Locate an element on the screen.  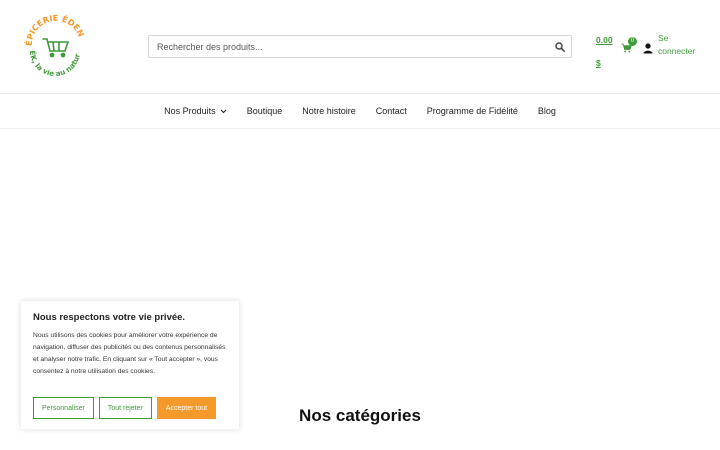
user-icon is located at coordinates (648, 48).